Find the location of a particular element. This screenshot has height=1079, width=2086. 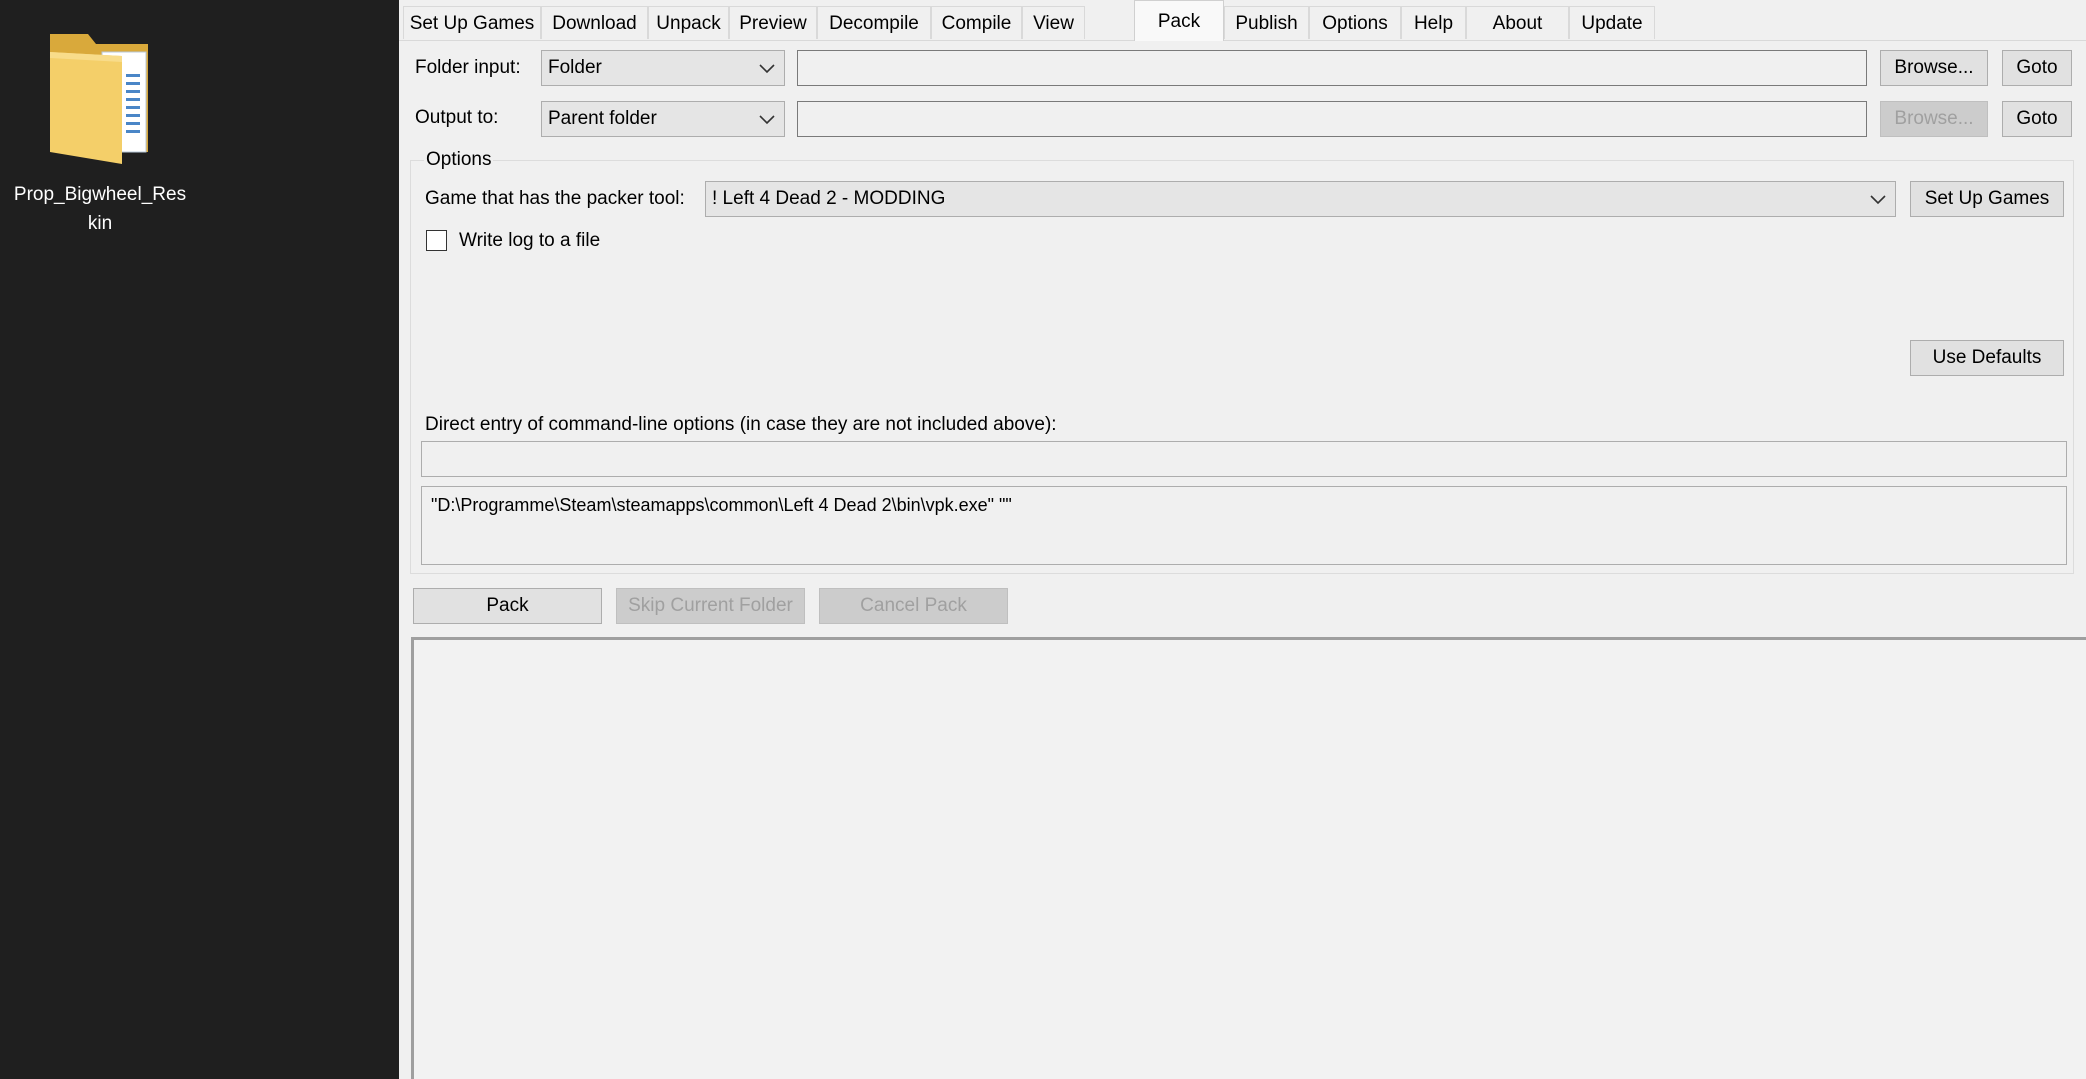

tab-about: About is located at coordinates (1517, 22).